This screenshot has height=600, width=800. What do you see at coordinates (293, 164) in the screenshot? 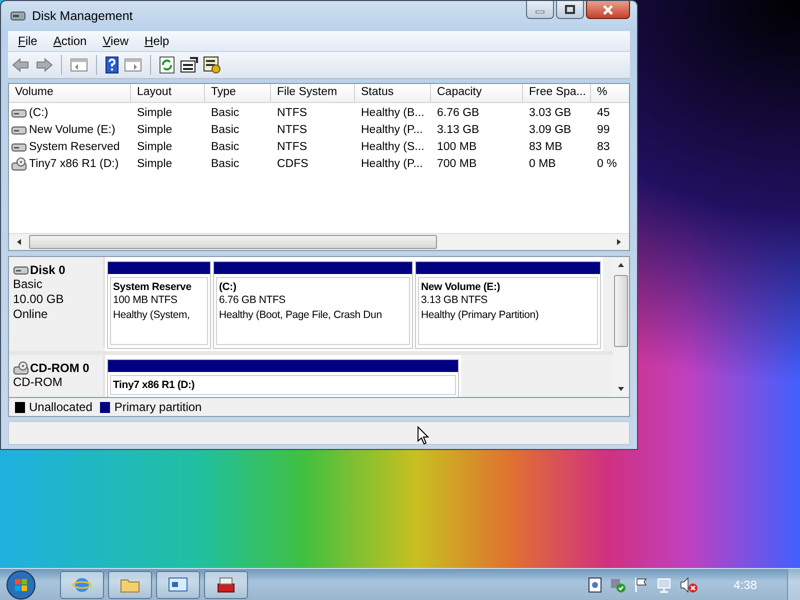
I see `table-cell-text: CDFS` at bounding box center [293, 164].